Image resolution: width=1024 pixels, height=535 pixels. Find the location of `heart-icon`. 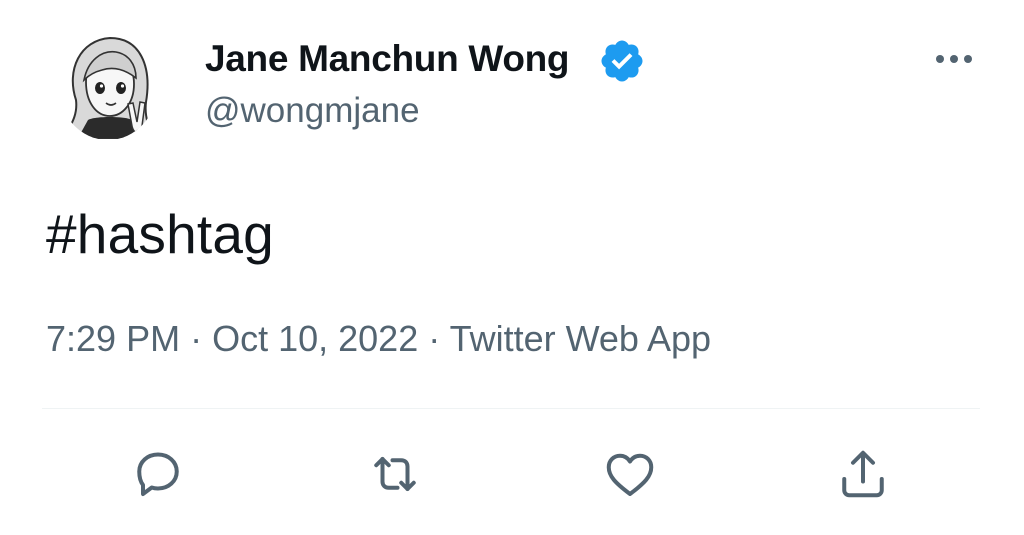

heart-icon is located at coordinates (630, 474).